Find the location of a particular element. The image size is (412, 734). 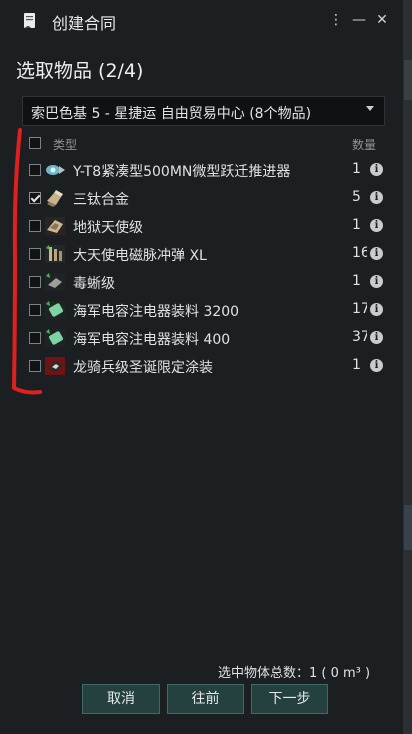

item-quantity: 37 is located at coordinates (359, 337).